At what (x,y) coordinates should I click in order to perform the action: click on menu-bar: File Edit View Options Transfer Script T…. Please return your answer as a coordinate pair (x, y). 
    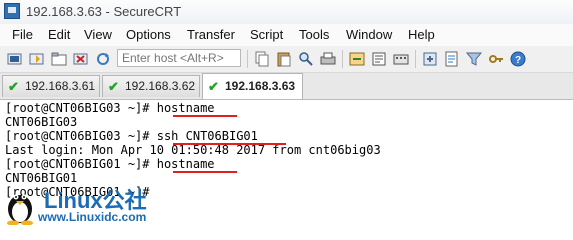
    Looking at the image, I should click on (286, 35).